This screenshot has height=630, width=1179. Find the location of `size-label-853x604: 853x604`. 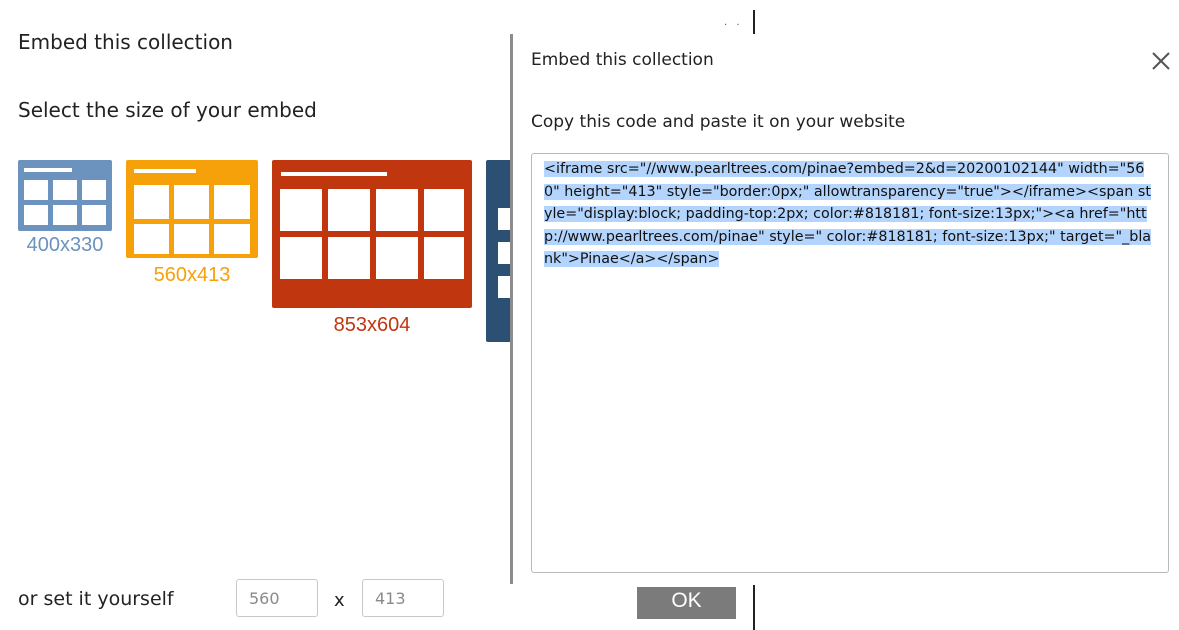

size-label-853x604: 853x604 is located at coordinates (372, 325).